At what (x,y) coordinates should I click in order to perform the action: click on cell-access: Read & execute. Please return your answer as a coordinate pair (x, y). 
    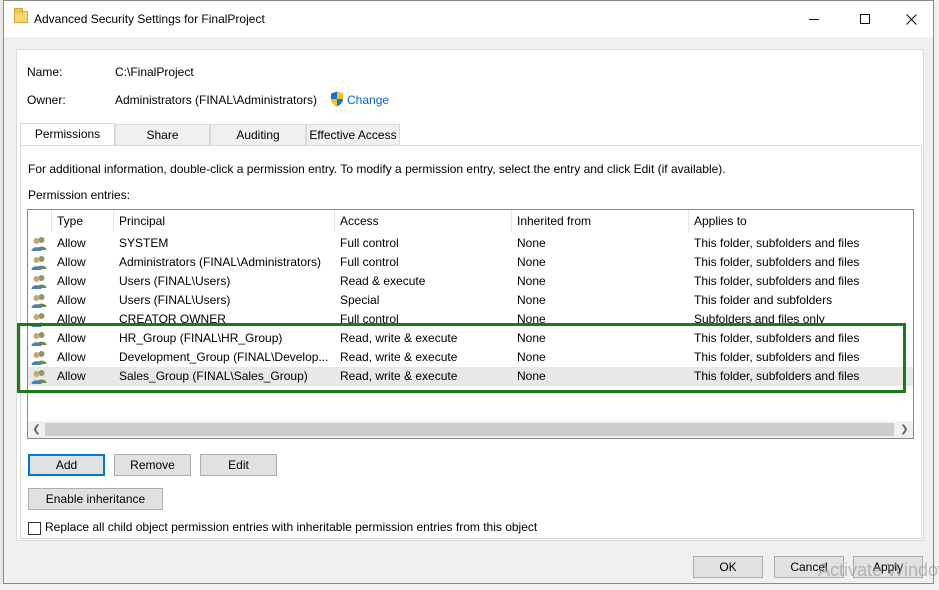
    Looking at the image, I should click on (383, 281).